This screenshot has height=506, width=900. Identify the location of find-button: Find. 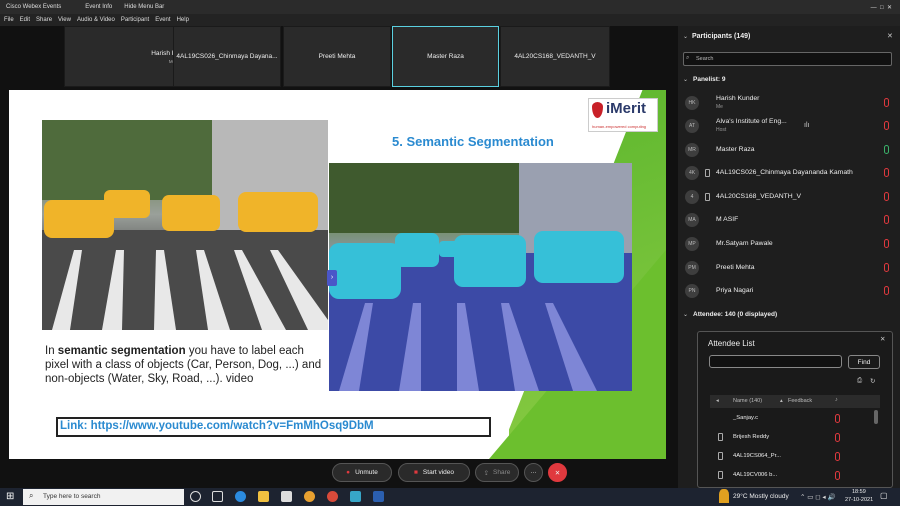
(864, 362).